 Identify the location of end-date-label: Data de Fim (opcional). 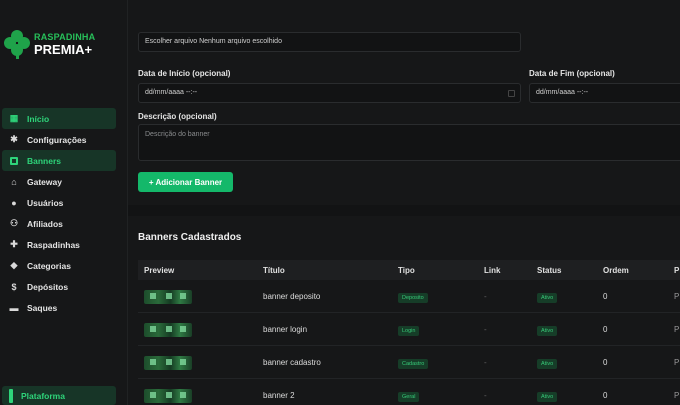
(572, 73).